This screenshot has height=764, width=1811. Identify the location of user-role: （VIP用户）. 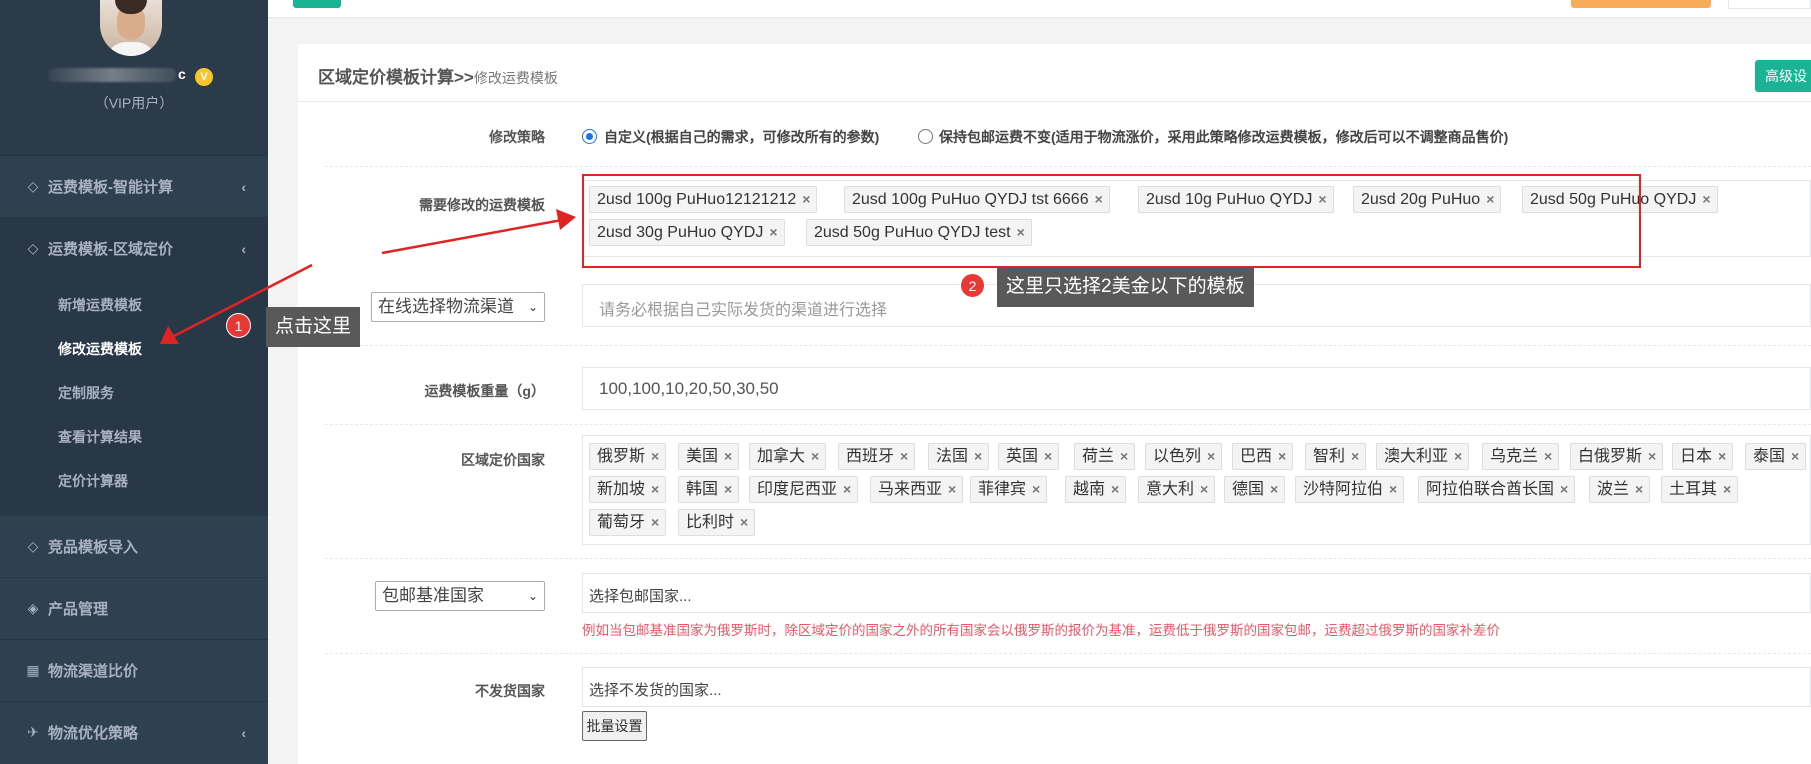
(134, 103).